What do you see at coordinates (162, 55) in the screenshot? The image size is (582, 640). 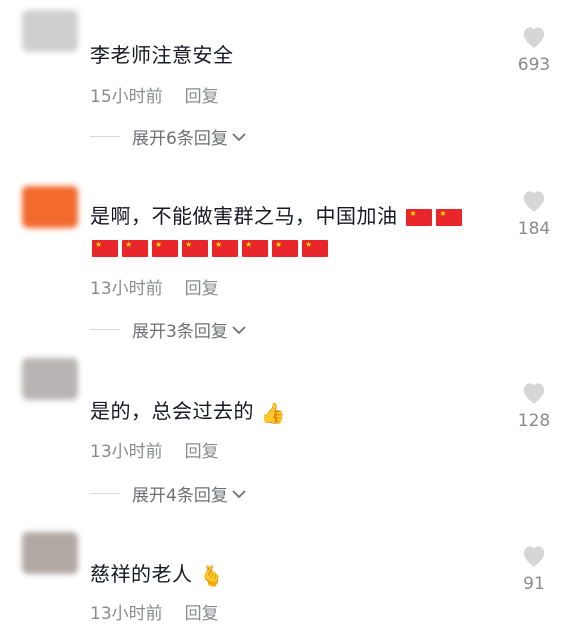 I see `comment-text: 李老师注意安全` at bounding box center [162, 55].